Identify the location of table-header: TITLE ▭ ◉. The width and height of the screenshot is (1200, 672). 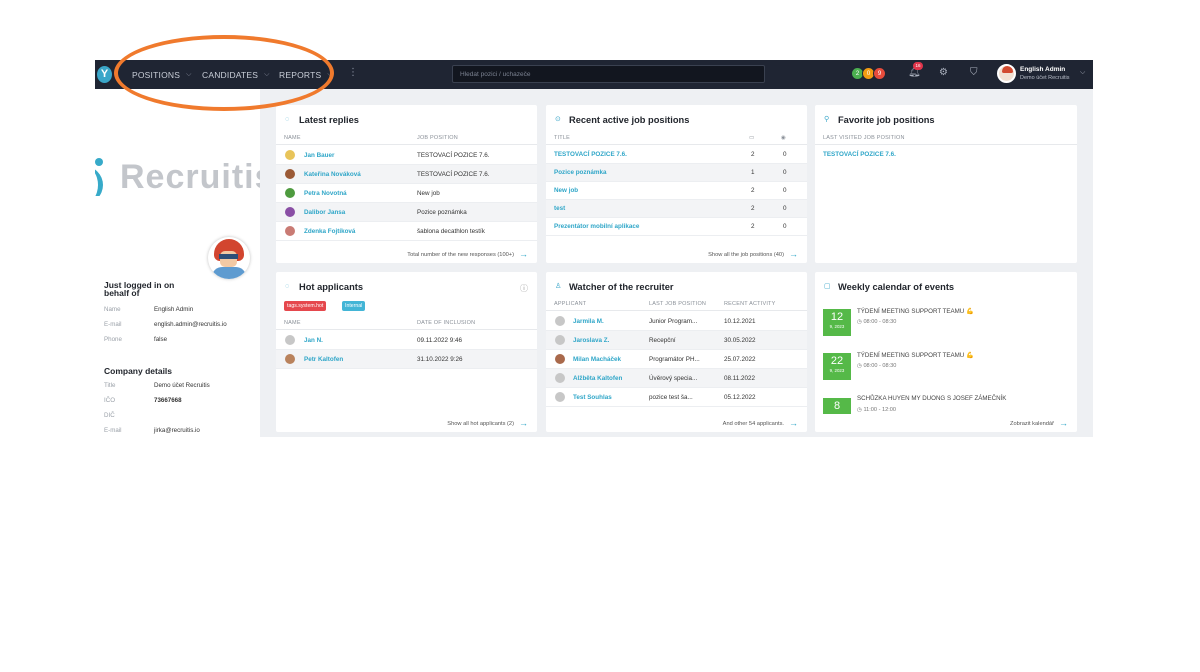
(676, 140).